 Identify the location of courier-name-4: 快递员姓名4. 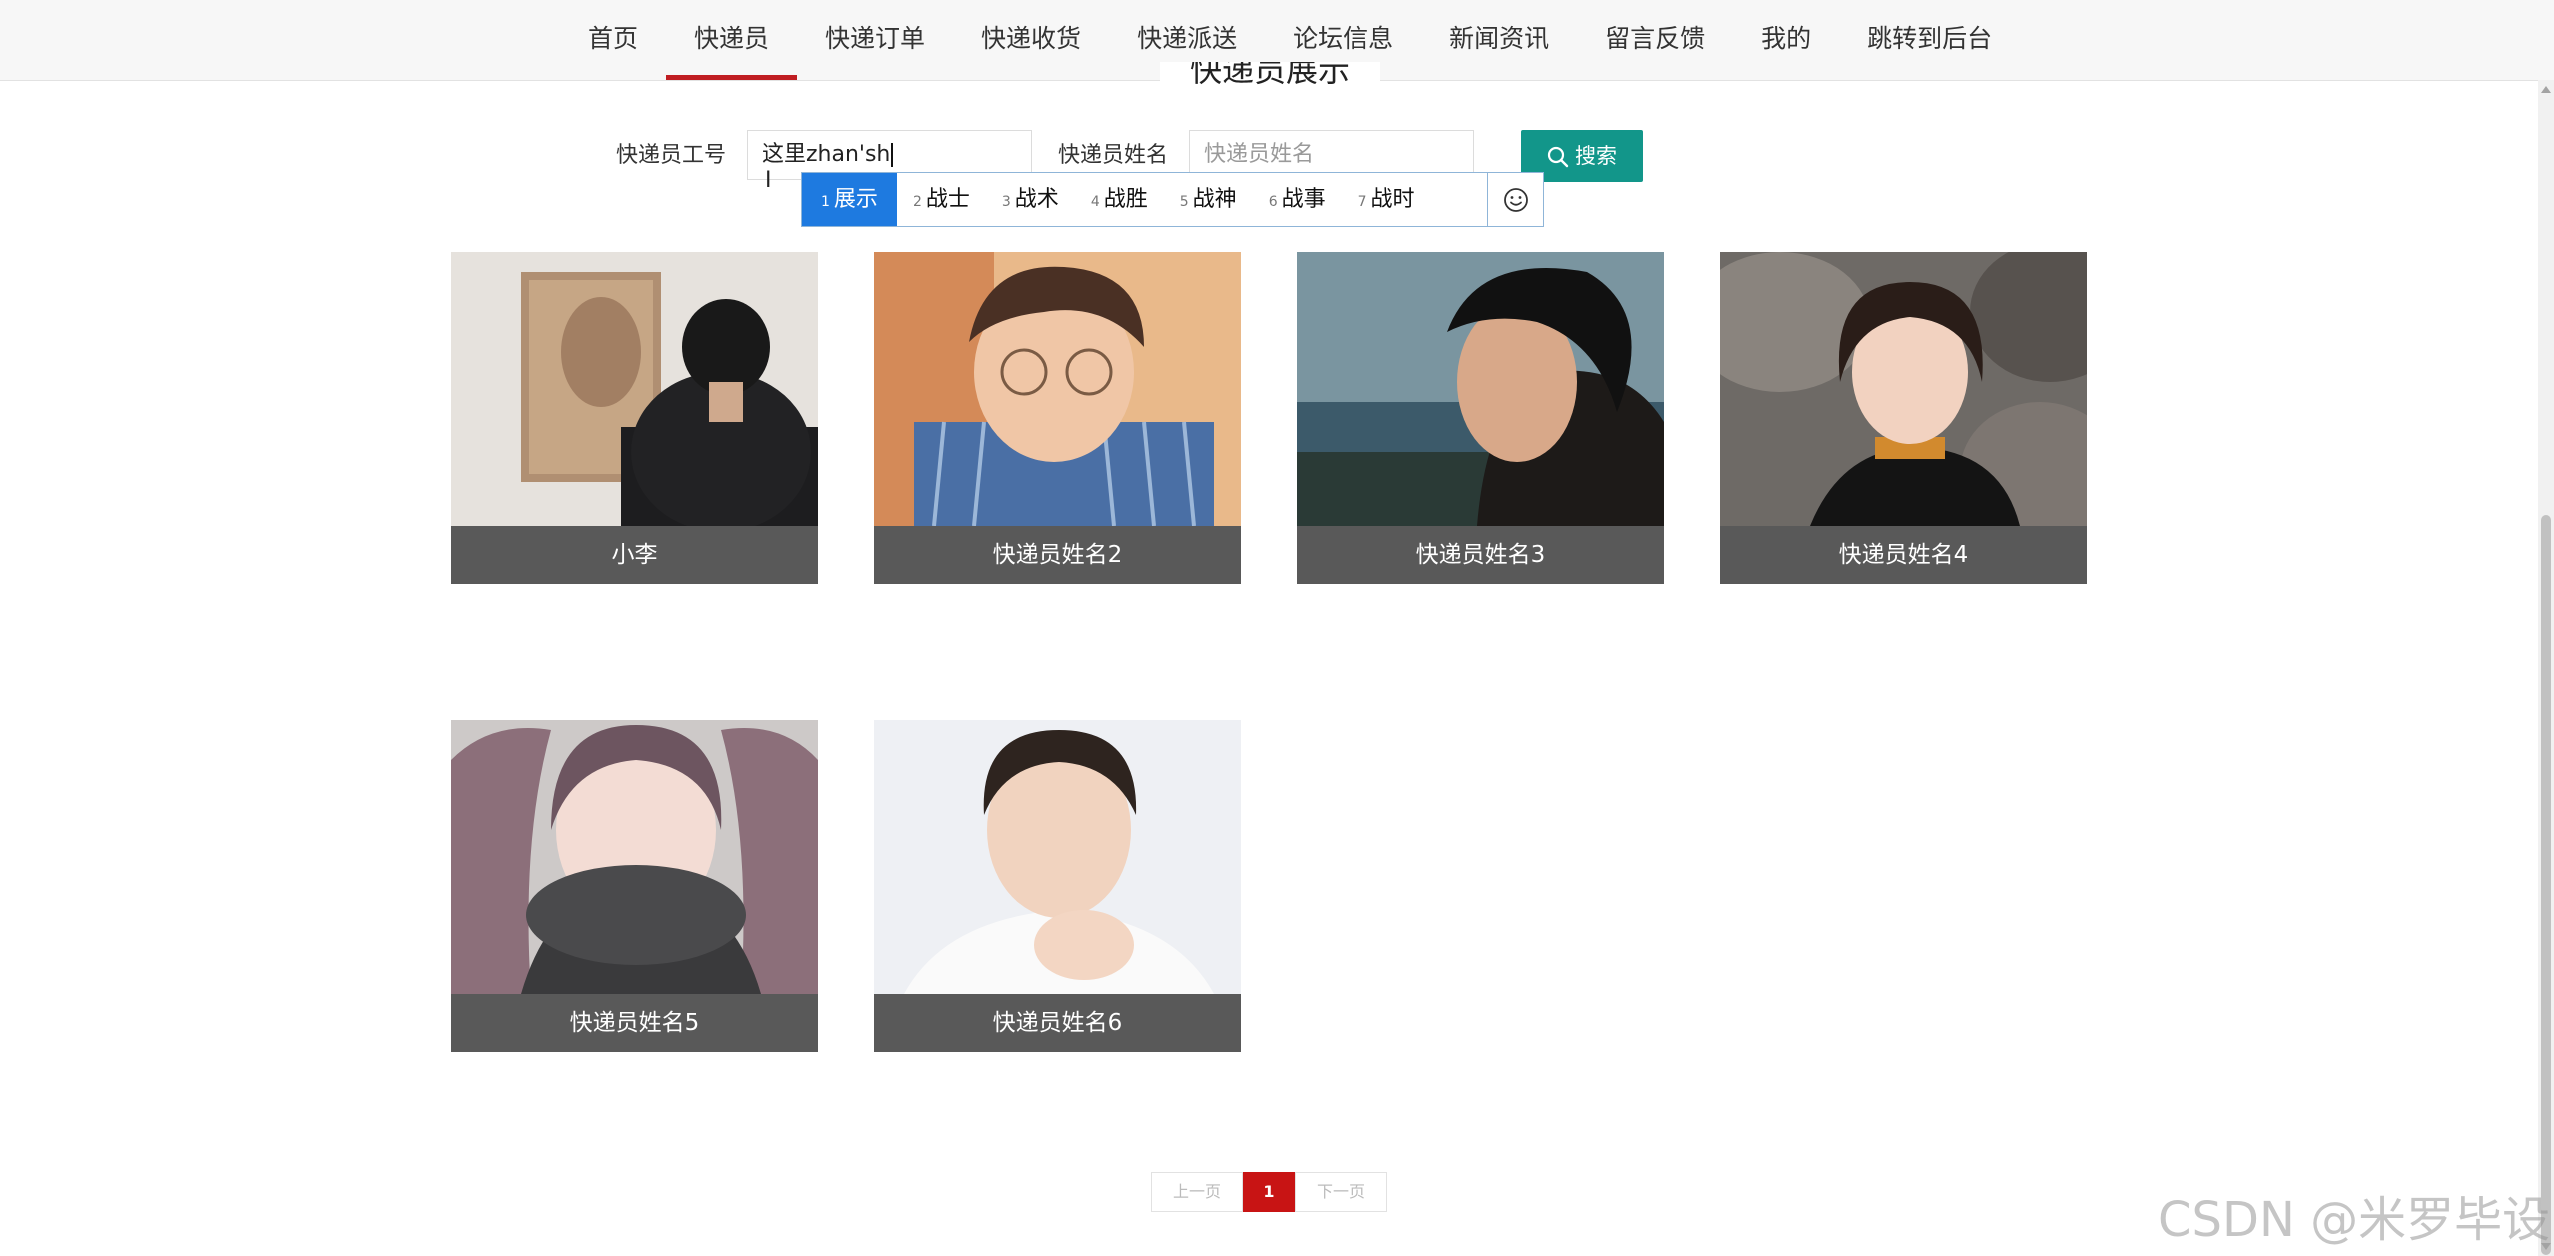
(1903, 555).